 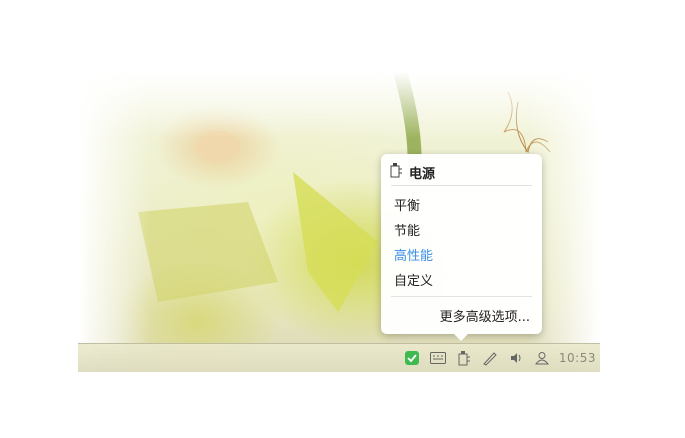 What do you see at coordinates (438, 358) in the screenshot?
I see `keyboard-icon` at bounding box center [438, 358].